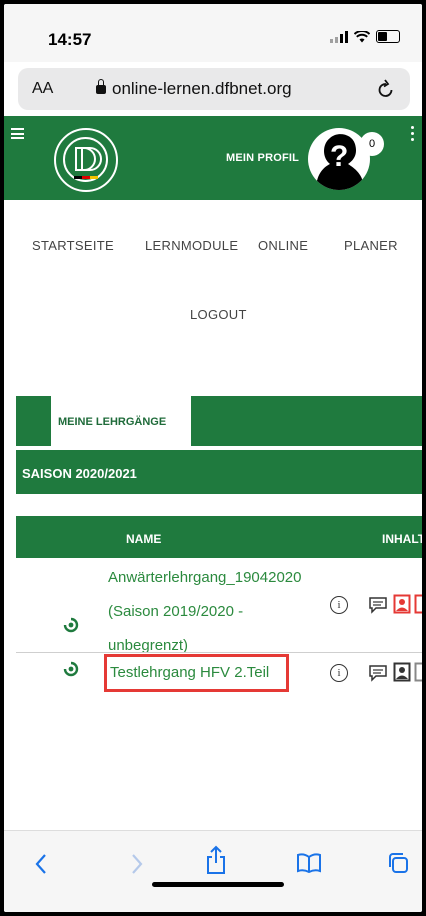 The height and width of the screenshot is (916, 426). What do you see at coordinates (218, 314) in the screenshot?
I see `nav-logout: LOGOUT` at bounding box center [218, 314].